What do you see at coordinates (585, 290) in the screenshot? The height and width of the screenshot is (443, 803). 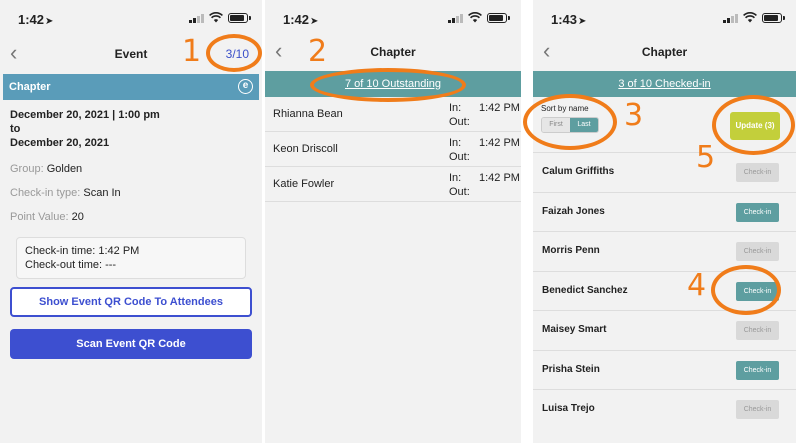 I see `attendee-name: Benedict Sanchez` at bounding box center [585, 290].